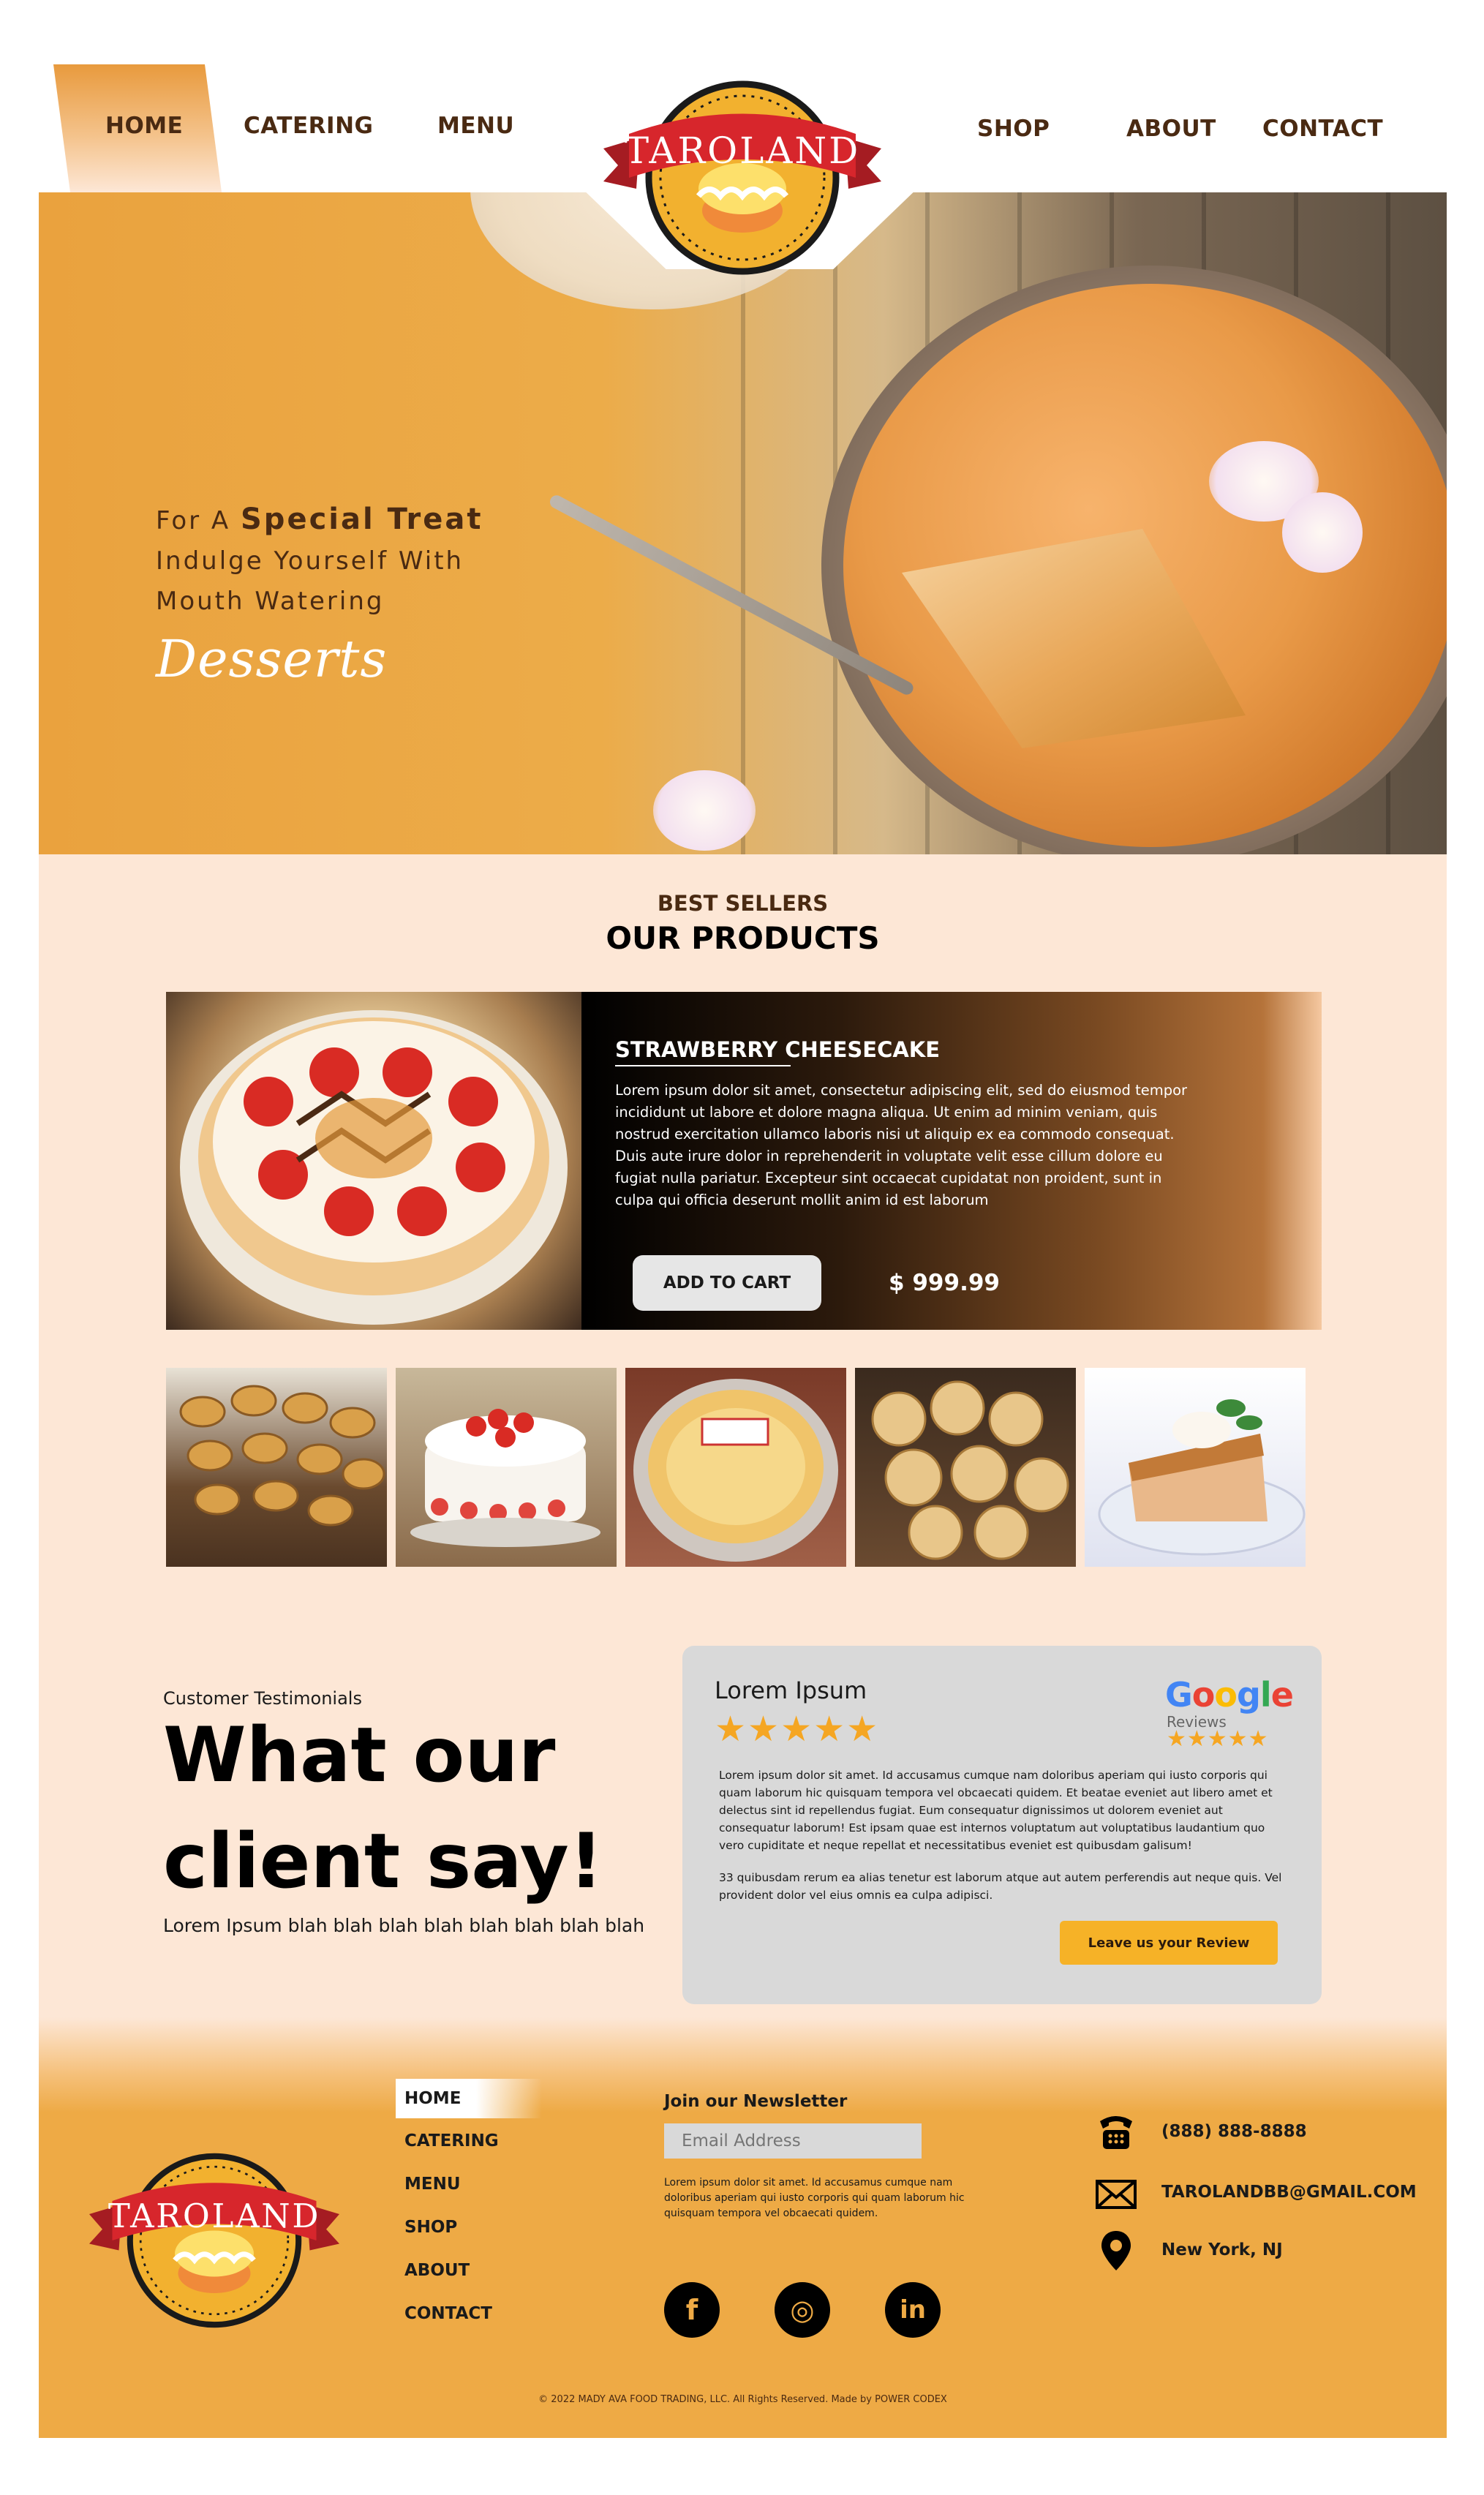 This screenshot has height=2495, width=1484. Describe the element at coordinates (1218, 1739) in the screenshot. I see `google-stars: ★★★★★` at that location.